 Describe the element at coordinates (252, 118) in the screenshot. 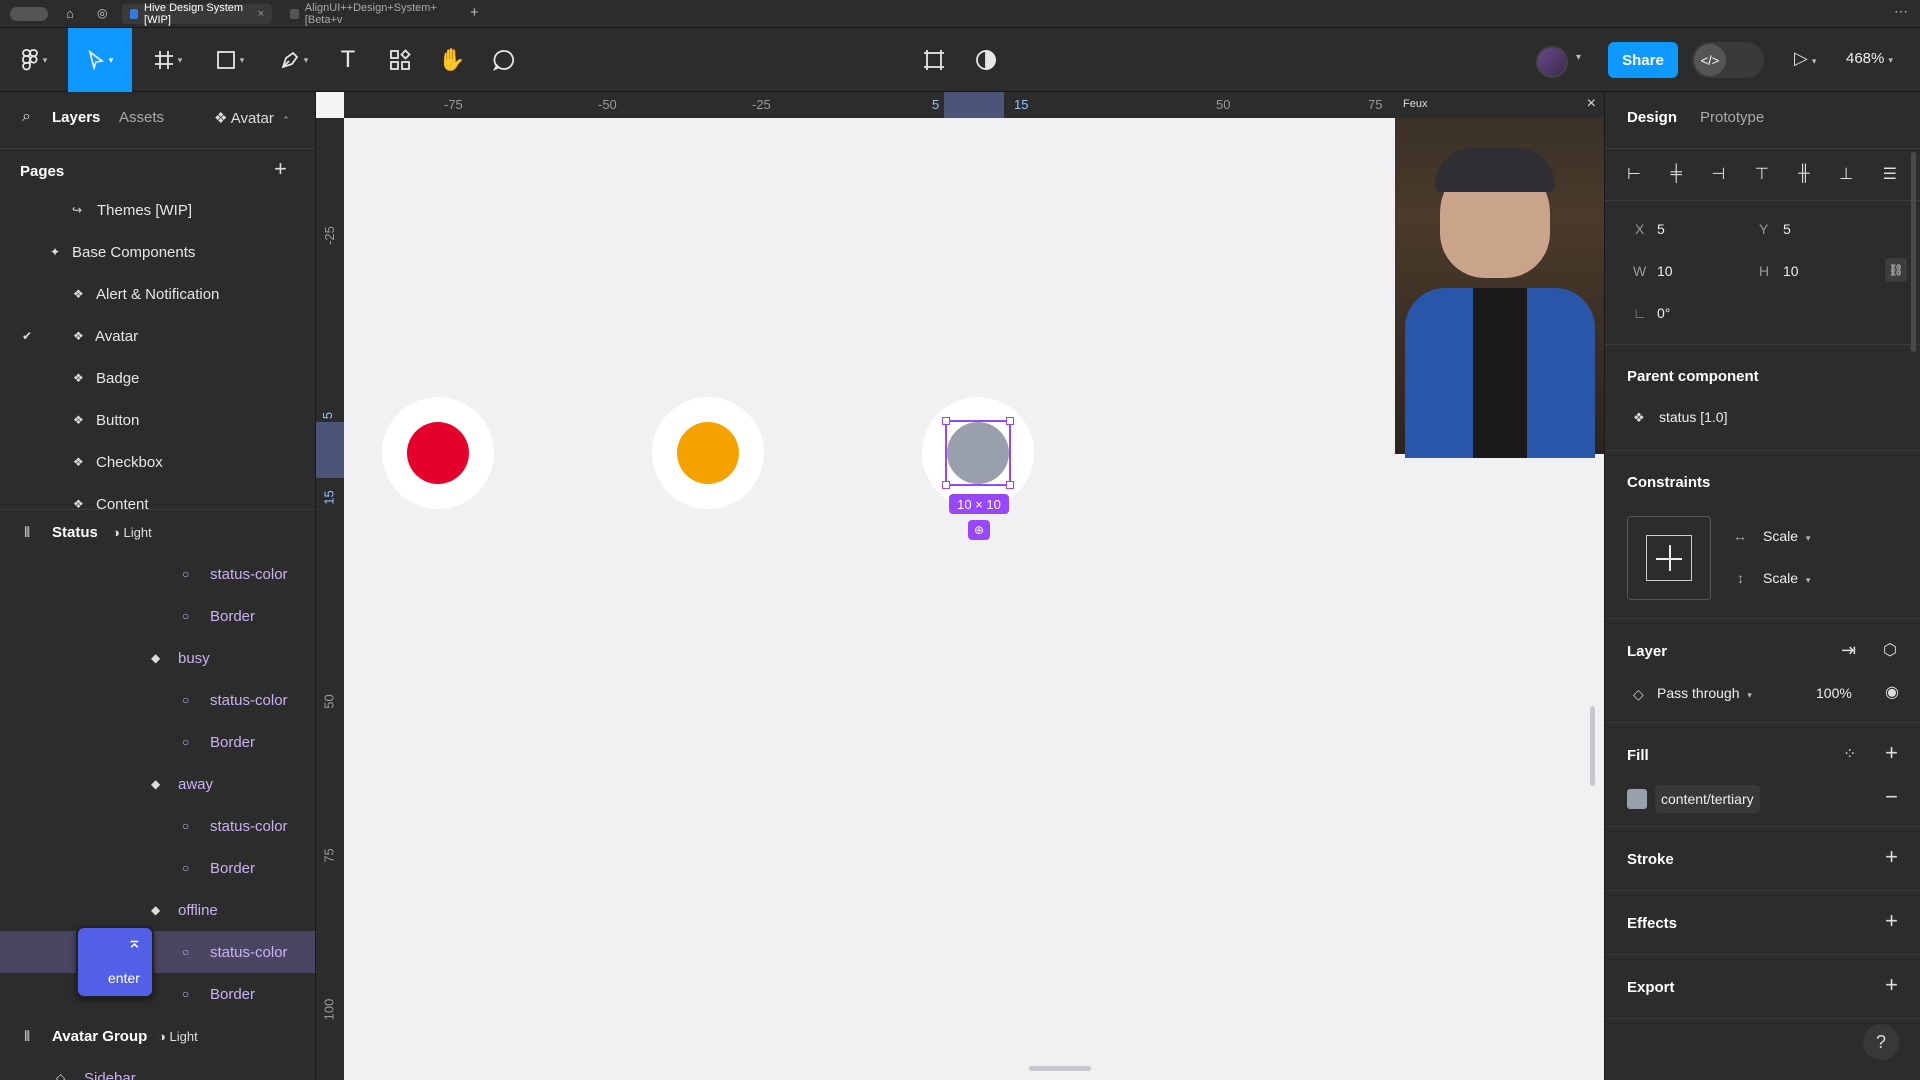

I see `page-switcher: ❖ Avatar ⌃` at that location.